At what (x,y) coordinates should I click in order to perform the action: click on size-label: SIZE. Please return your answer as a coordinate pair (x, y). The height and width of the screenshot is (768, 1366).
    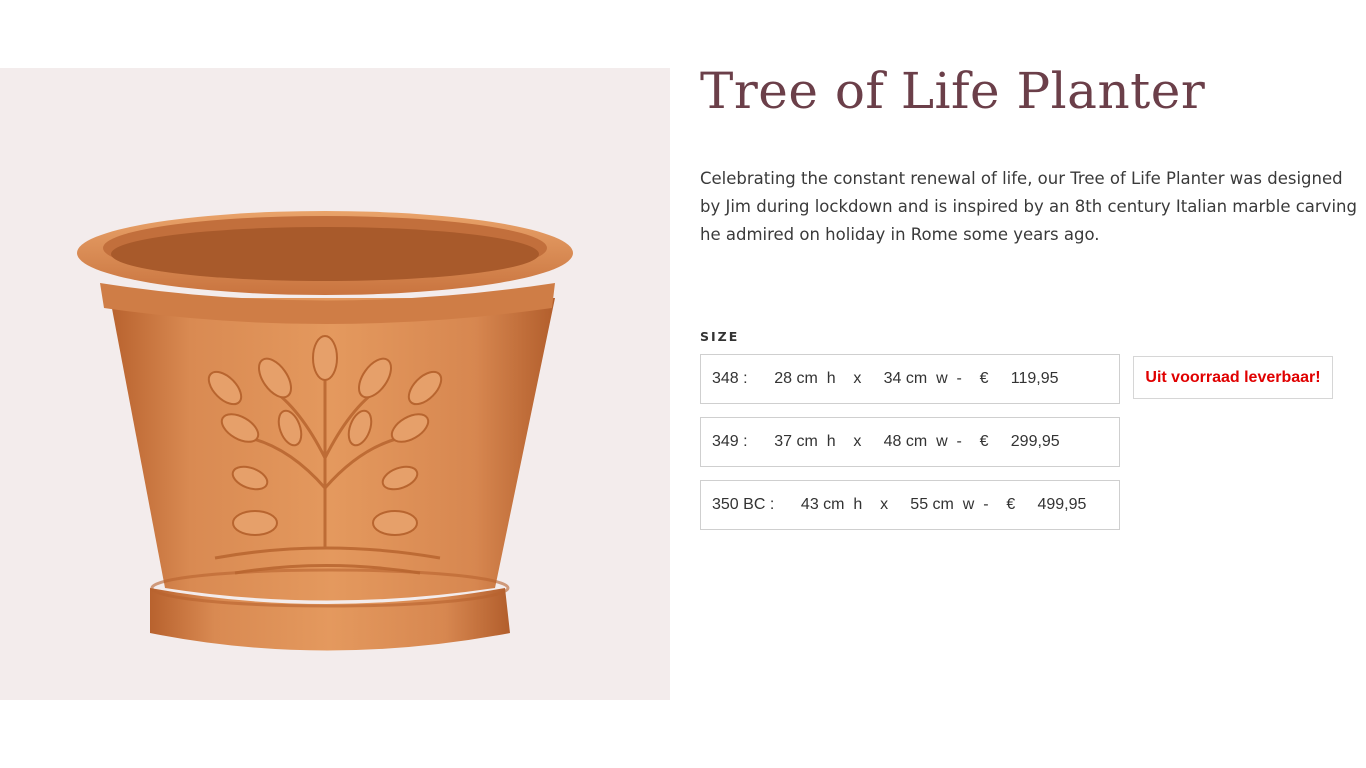
    Looking at the image, I should click on (720, 336).